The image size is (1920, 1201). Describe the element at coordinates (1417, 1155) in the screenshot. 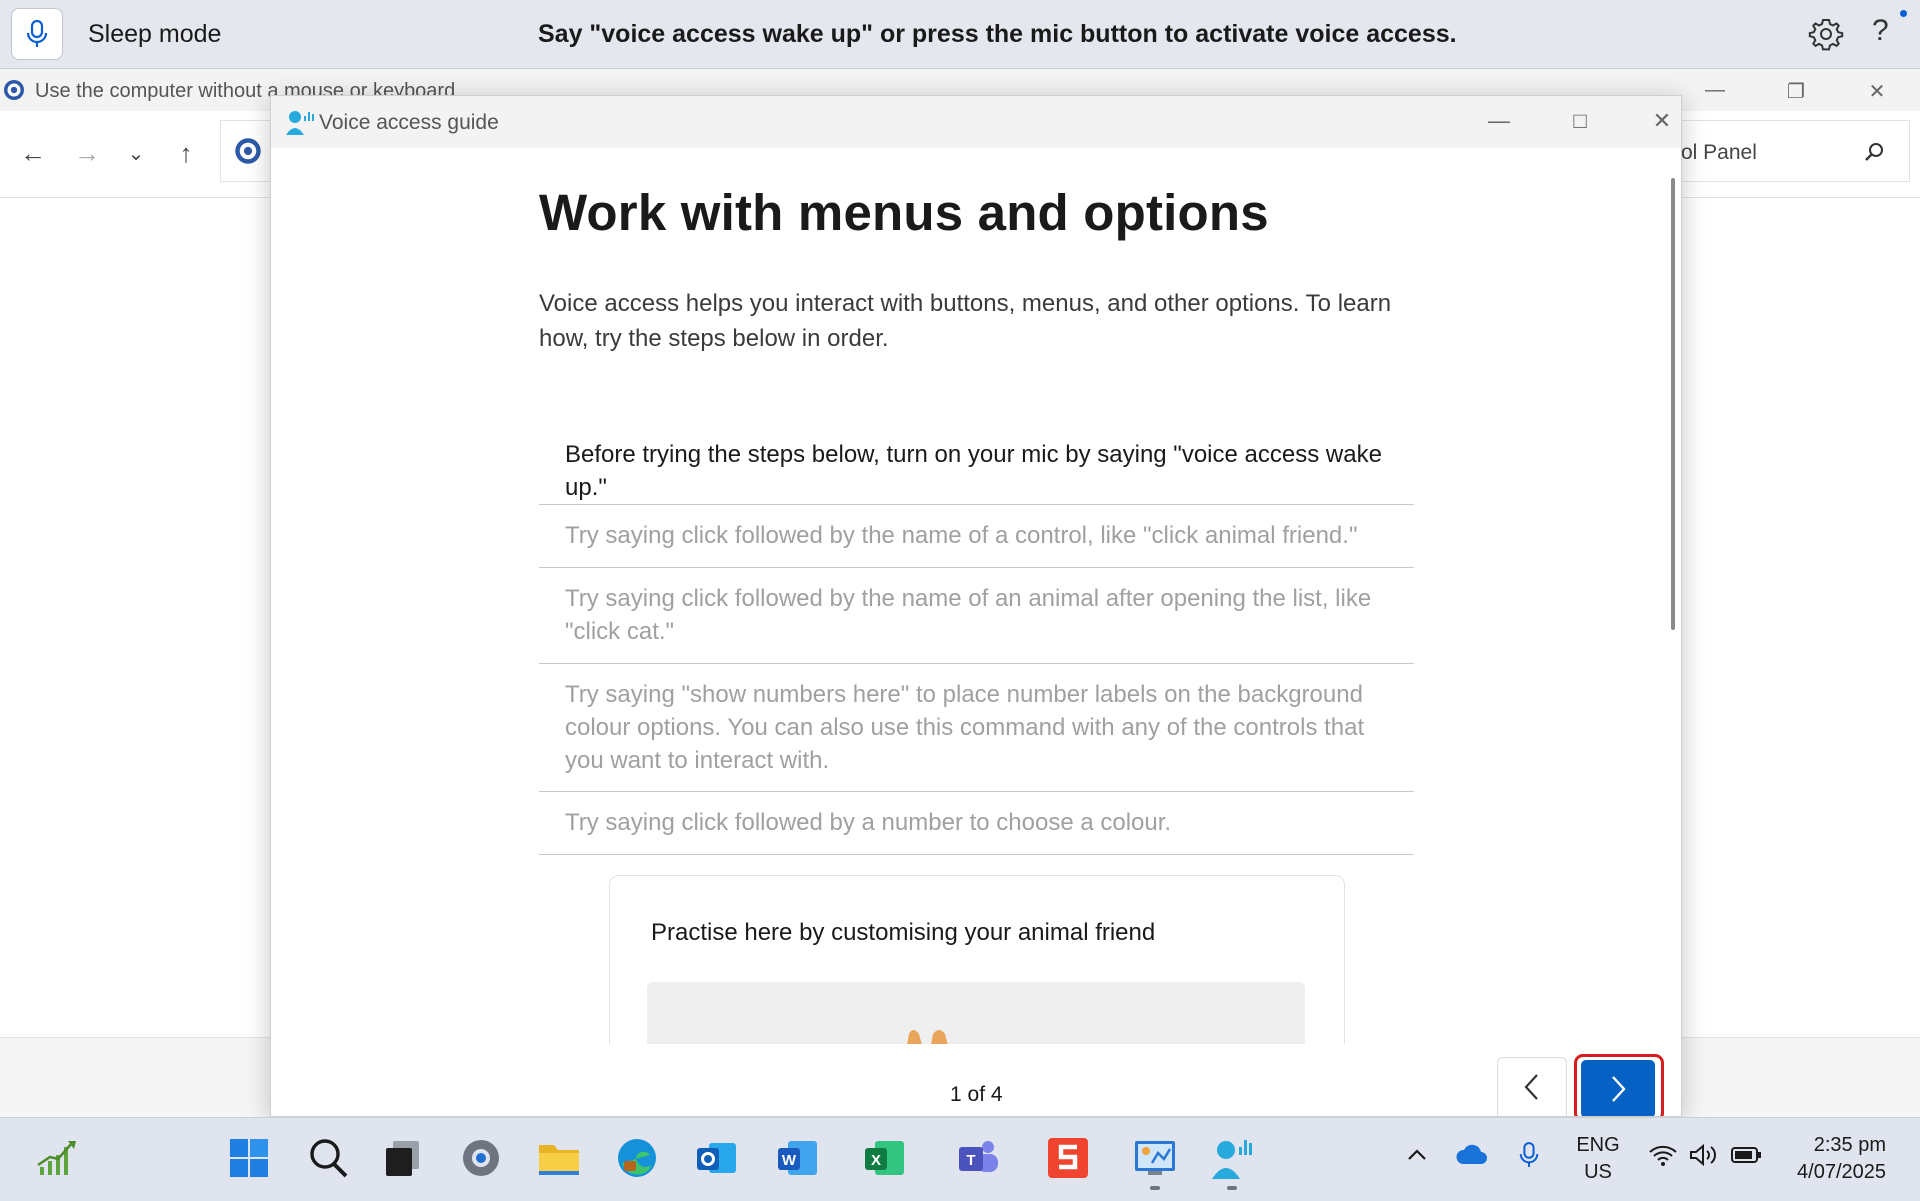

I see `show-hidden-icons-chevron-icon` at that location.